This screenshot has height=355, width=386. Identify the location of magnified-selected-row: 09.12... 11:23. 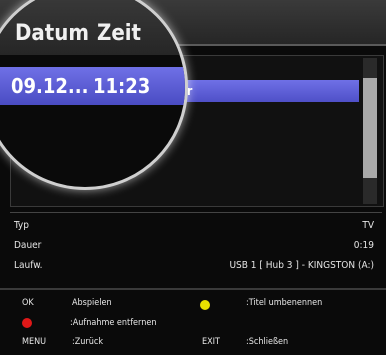
(92, 86).